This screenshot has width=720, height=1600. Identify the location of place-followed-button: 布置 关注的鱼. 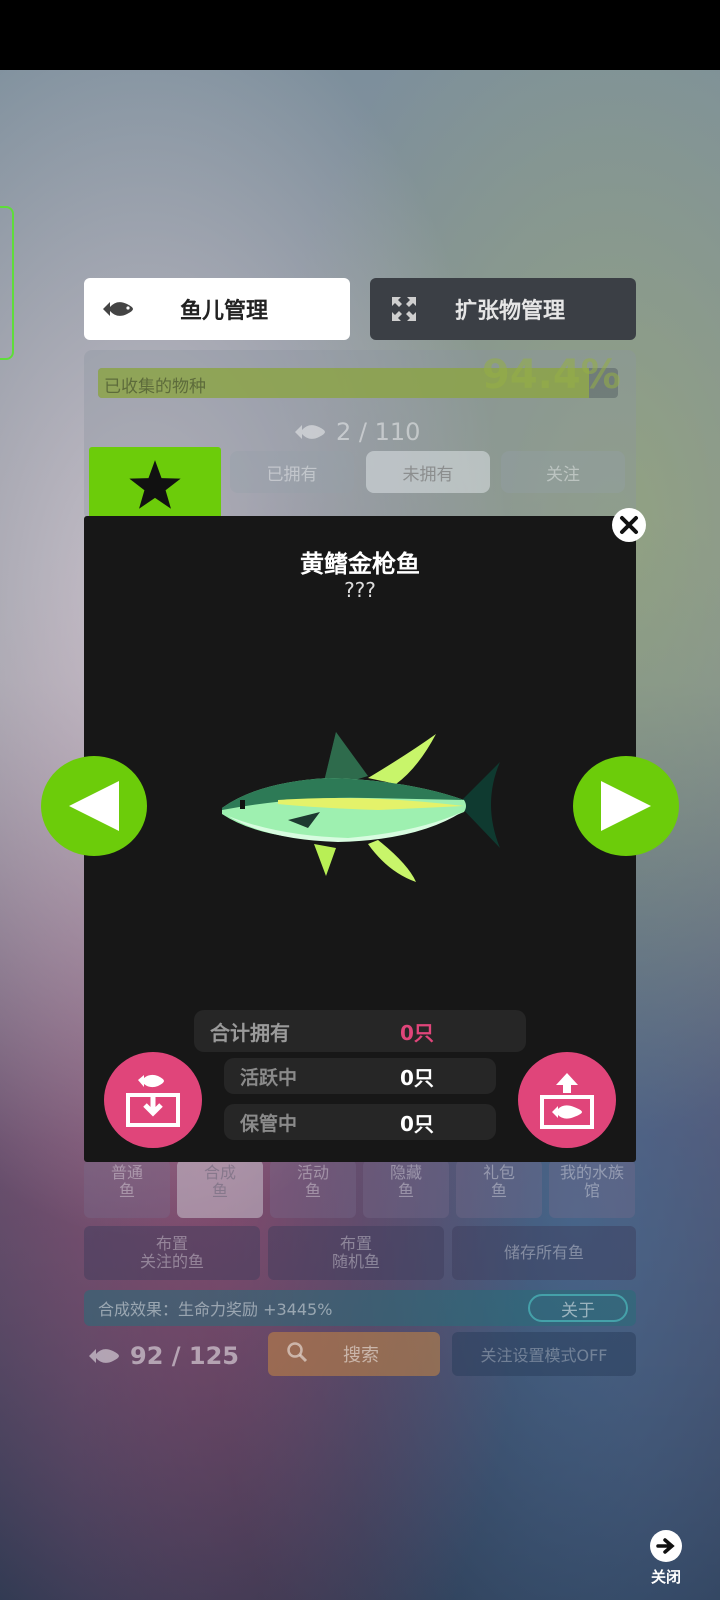
(172, 1253).